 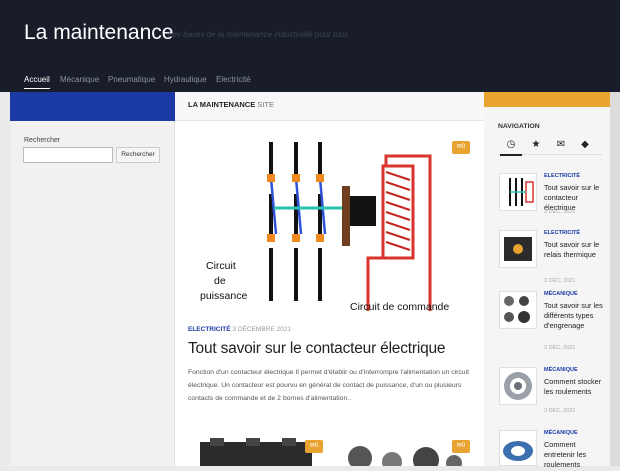 I want to click on post-category: ELECTRICITÉ, so click(x=209, y=329).